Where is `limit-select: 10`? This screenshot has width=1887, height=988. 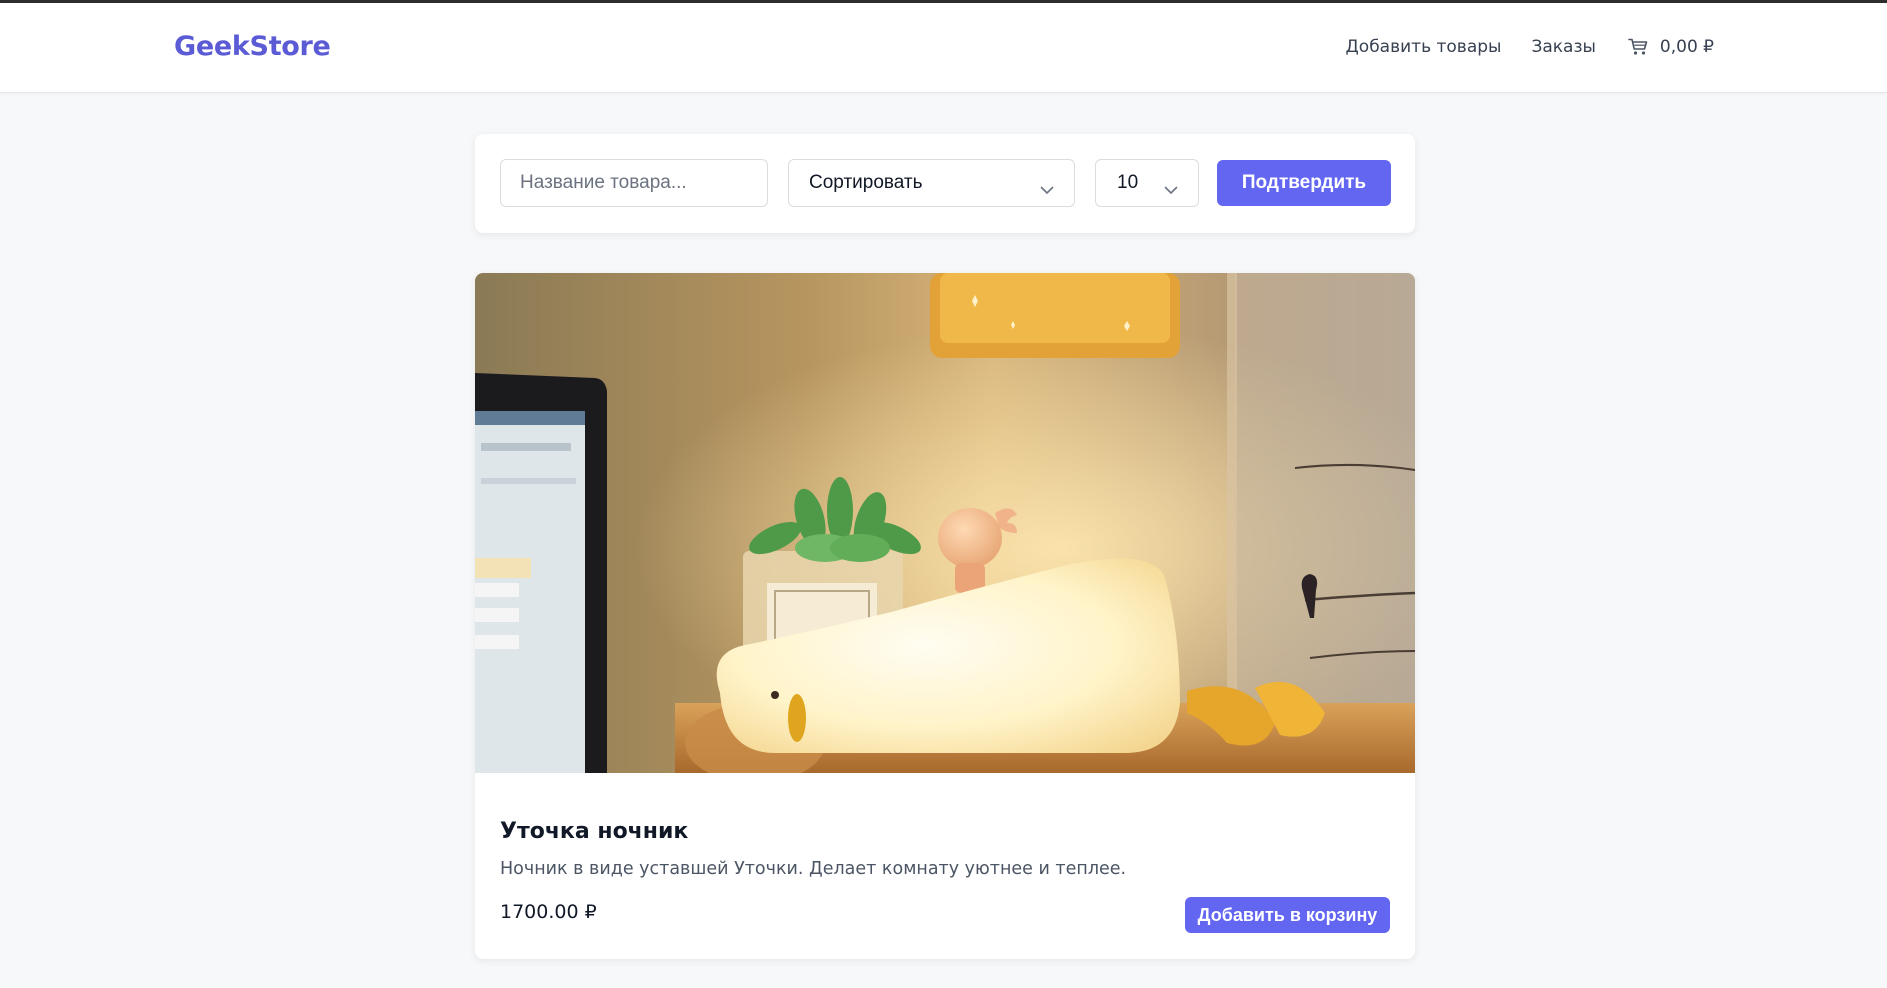 limit-select: 10 is located at coordinates (1147, 183).